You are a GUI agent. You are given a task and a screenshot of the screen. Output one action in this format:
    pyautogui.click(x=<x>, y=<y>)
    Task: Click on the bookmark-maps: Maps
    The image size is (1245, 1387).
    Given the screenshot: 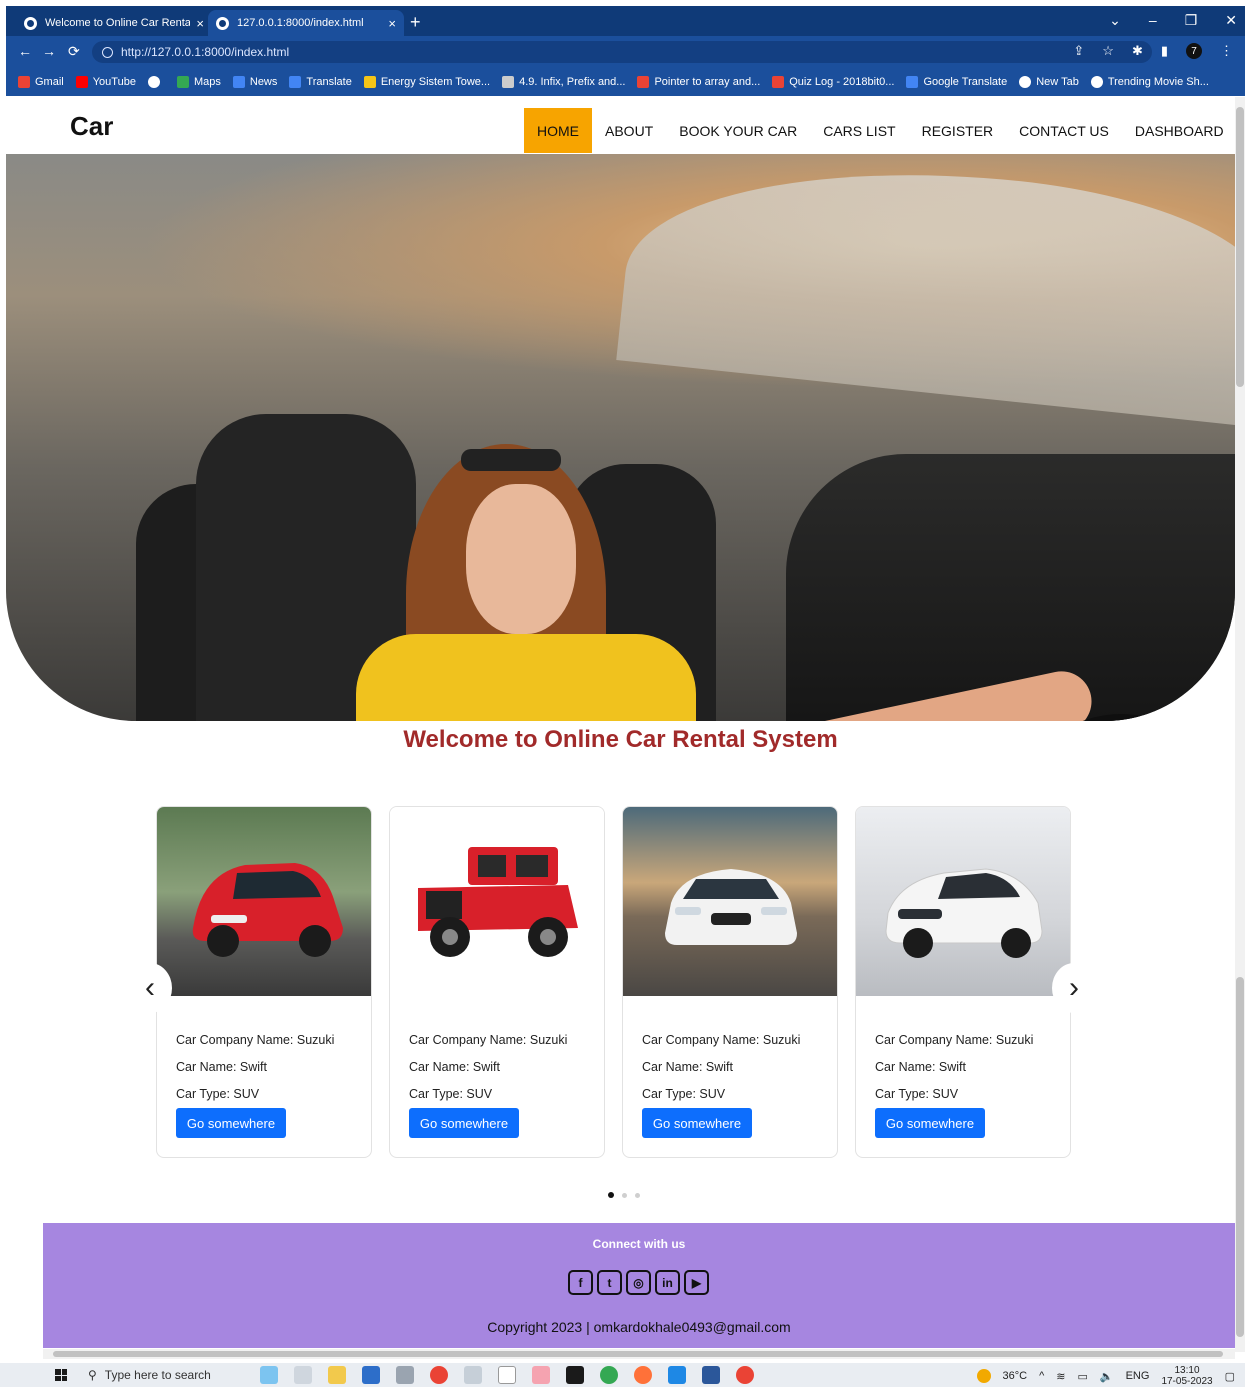 What is the action you would take?
    pyautogui.click(x=198, y=82)
    